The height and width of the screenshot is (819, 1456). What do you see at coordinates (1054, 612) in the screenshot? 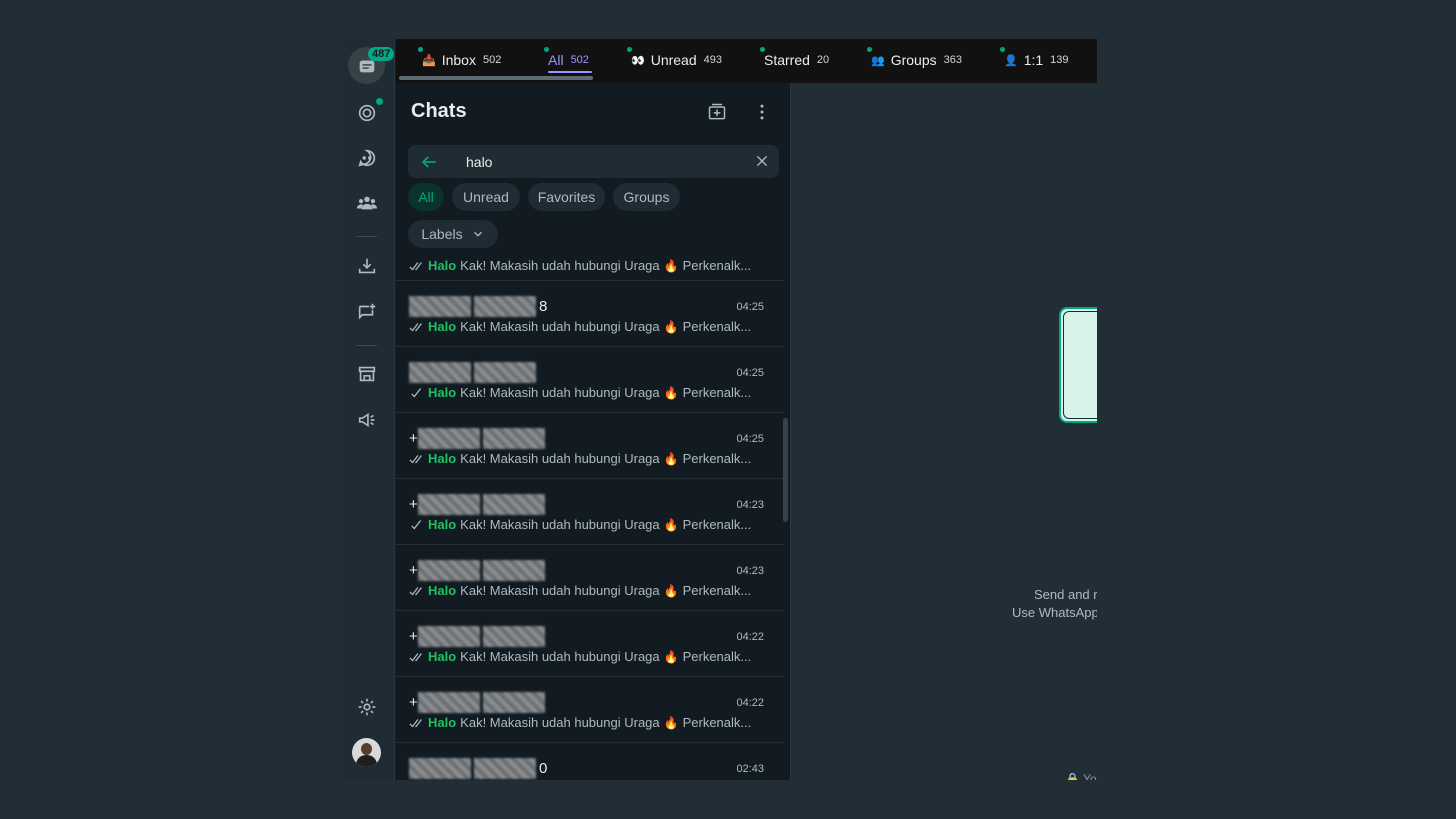
I see `intro-text-line: Use WhatsApp` at bounding box center [1054, 612].